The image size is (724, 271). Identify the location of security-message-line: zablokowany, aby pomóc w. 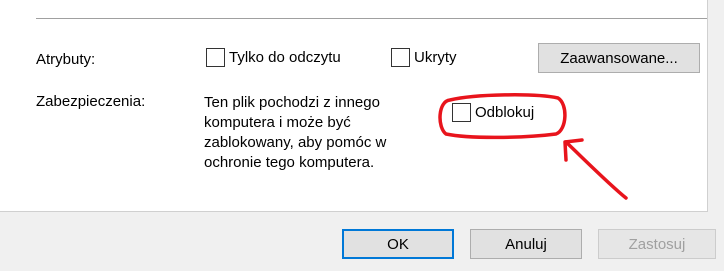
(295, 142).